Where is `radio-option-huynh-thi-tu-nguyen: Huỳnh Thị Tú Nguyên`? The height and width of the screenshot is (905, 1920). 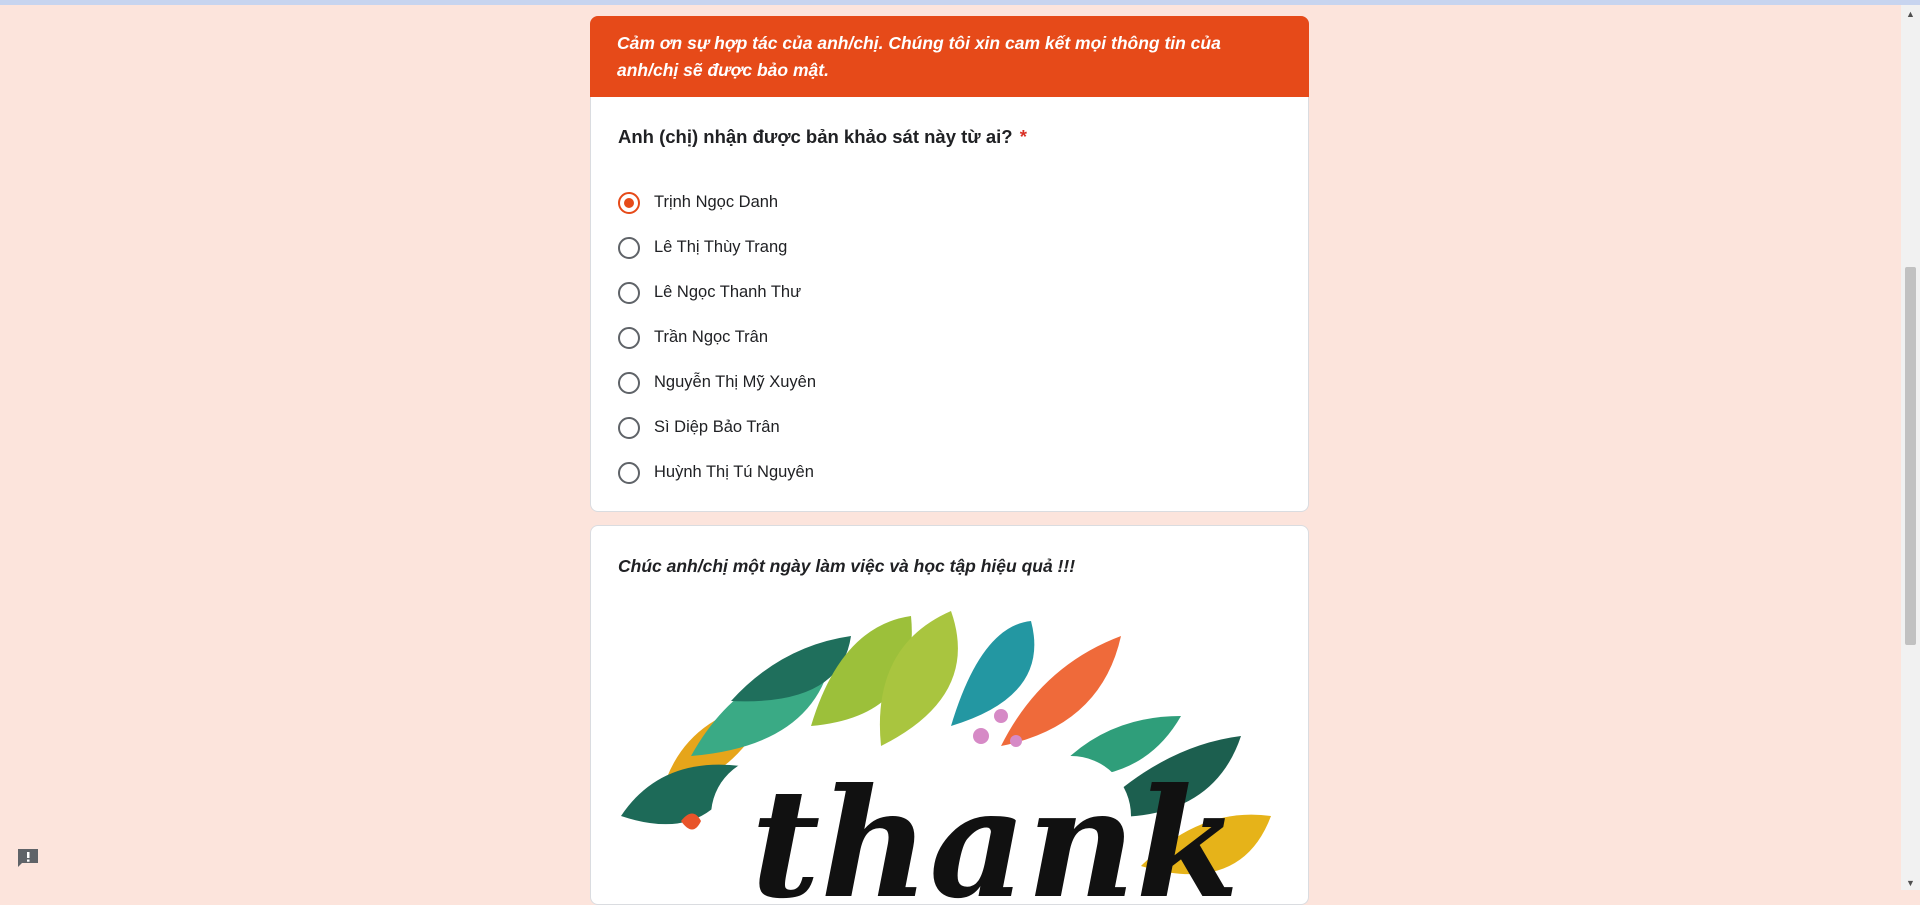 radio-option-huynh-thi-tu-nguyen: Huỳnh Thị Tú Nguyên is located at coordinates (717, 472).